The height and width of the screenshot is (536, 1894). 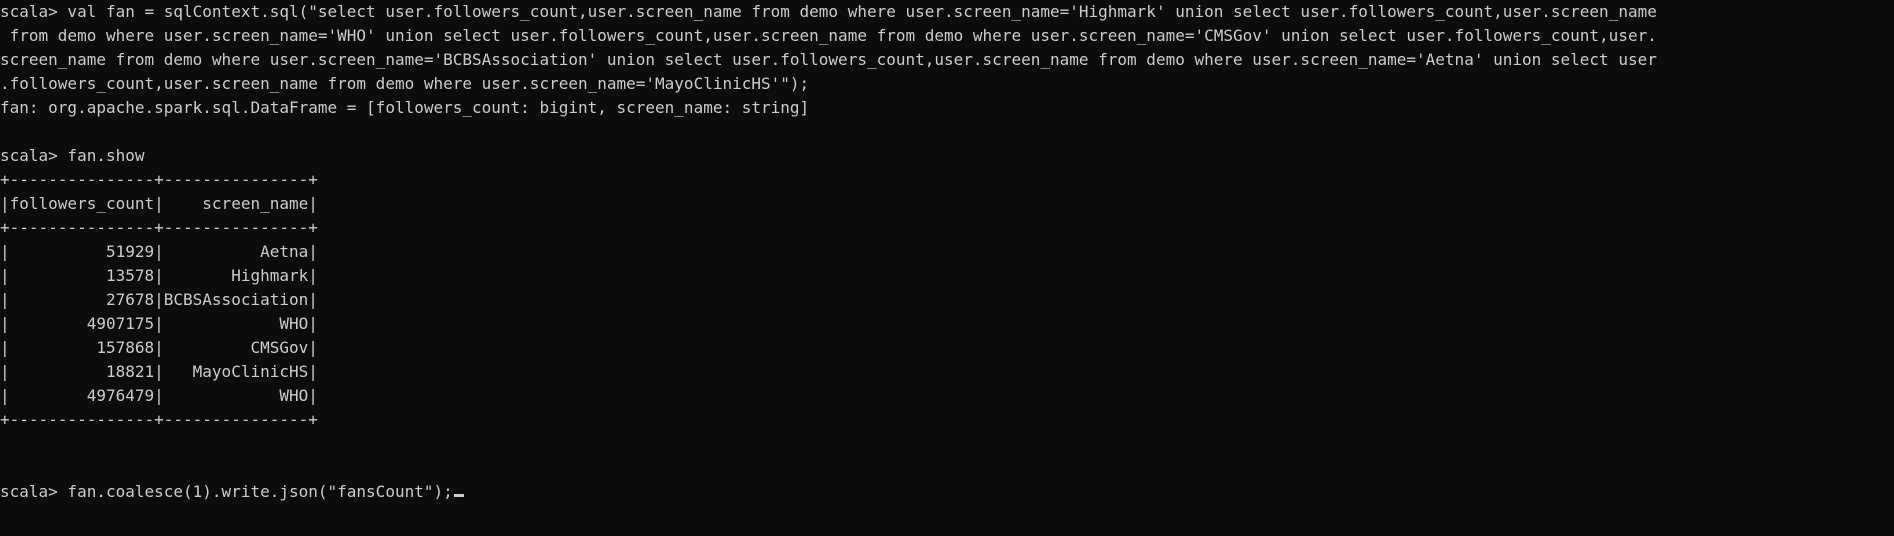 I want to click on table-row: | 51929| Aetna|, so click(x=159, y=251).